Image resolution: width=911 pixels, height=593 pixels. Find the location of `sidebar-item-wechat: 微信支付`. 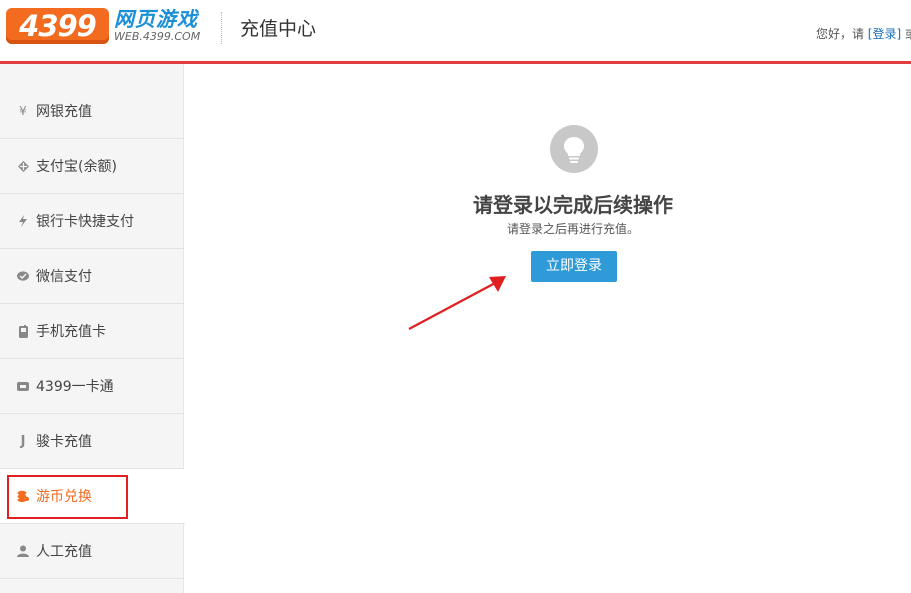

sidebar-item-wechat: 微信支付 is located at coordinates (92, 276).